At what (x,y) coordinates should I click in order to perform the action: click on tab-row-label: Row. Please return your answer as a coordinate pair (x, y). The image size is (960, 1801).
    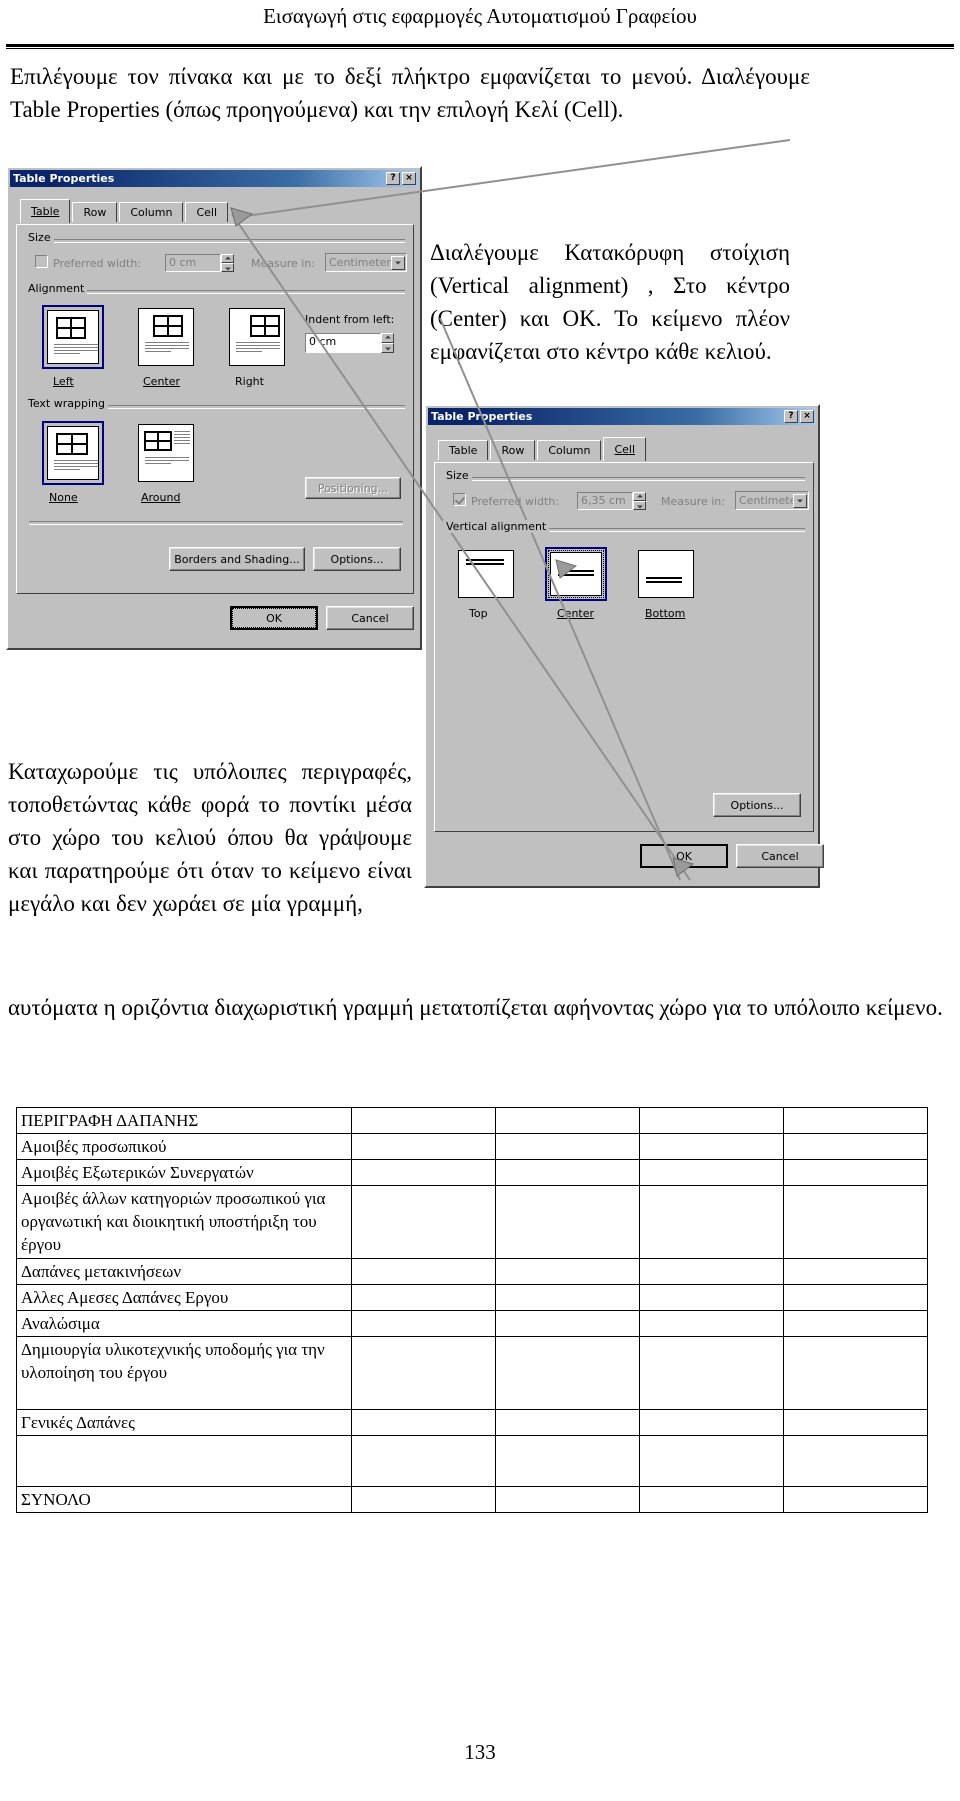
    Looking at the image, I should click on (95, 212).